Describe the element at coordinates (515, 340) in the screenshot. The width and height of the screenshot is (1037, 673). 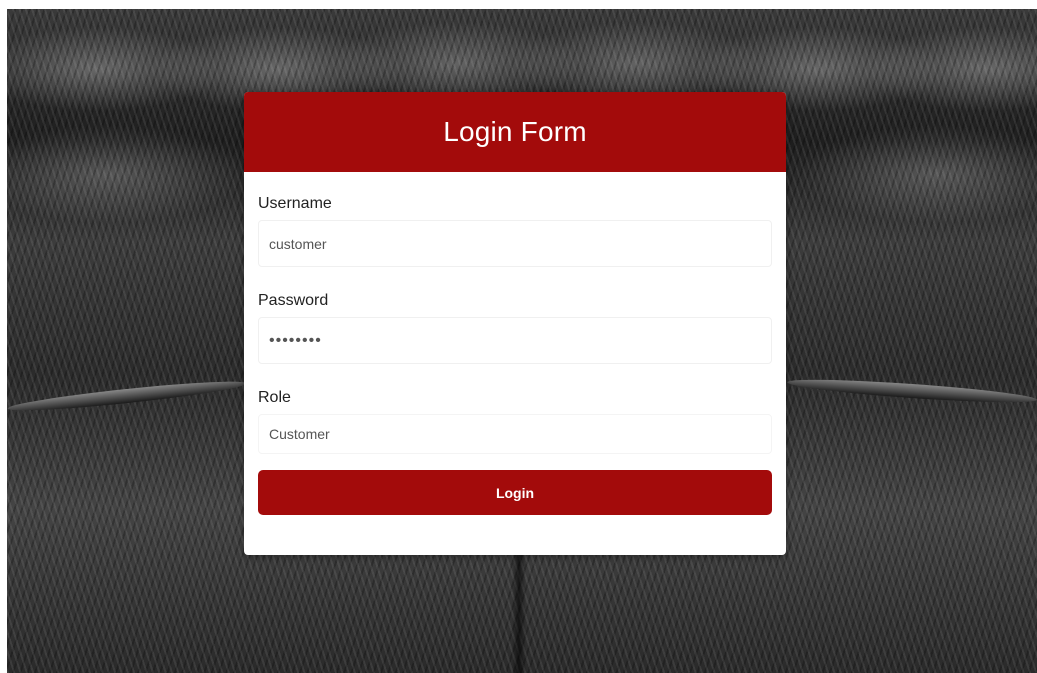
I see `password-input` at that location.